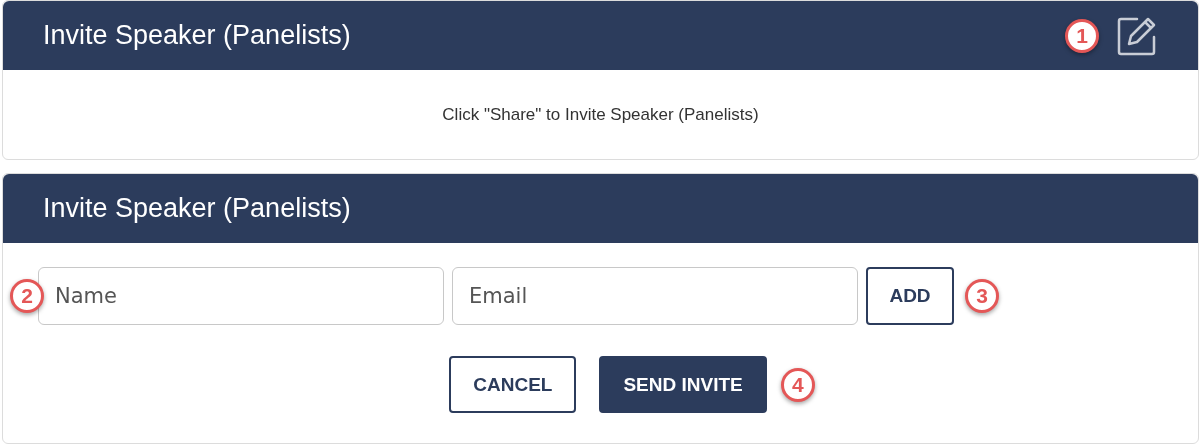 This screenshot has width=1200, height=447. What do you see at coordinates (27, 296) in the screenshot?
I see `callout-number: 2` at bounding box center [27, 296].